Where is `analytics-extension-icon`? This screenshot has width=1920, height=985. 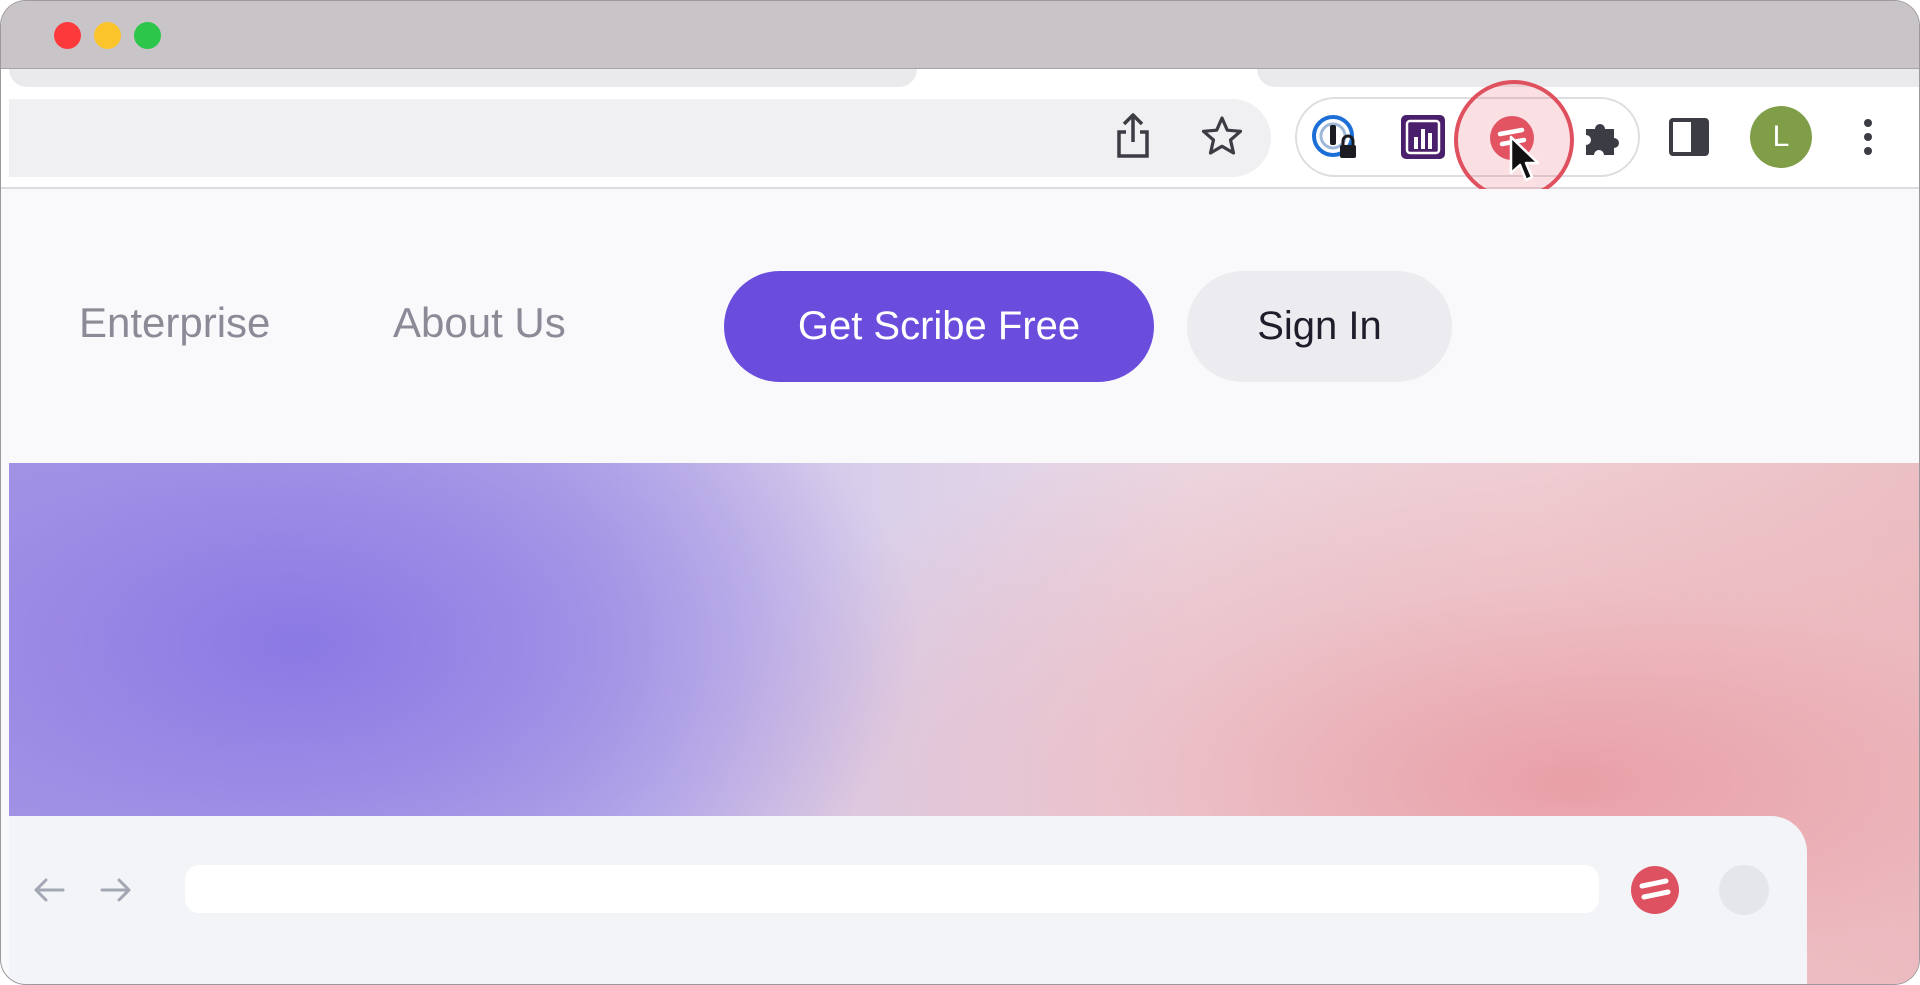
analytics-extension-icon is located at coordinates (1423, 137).